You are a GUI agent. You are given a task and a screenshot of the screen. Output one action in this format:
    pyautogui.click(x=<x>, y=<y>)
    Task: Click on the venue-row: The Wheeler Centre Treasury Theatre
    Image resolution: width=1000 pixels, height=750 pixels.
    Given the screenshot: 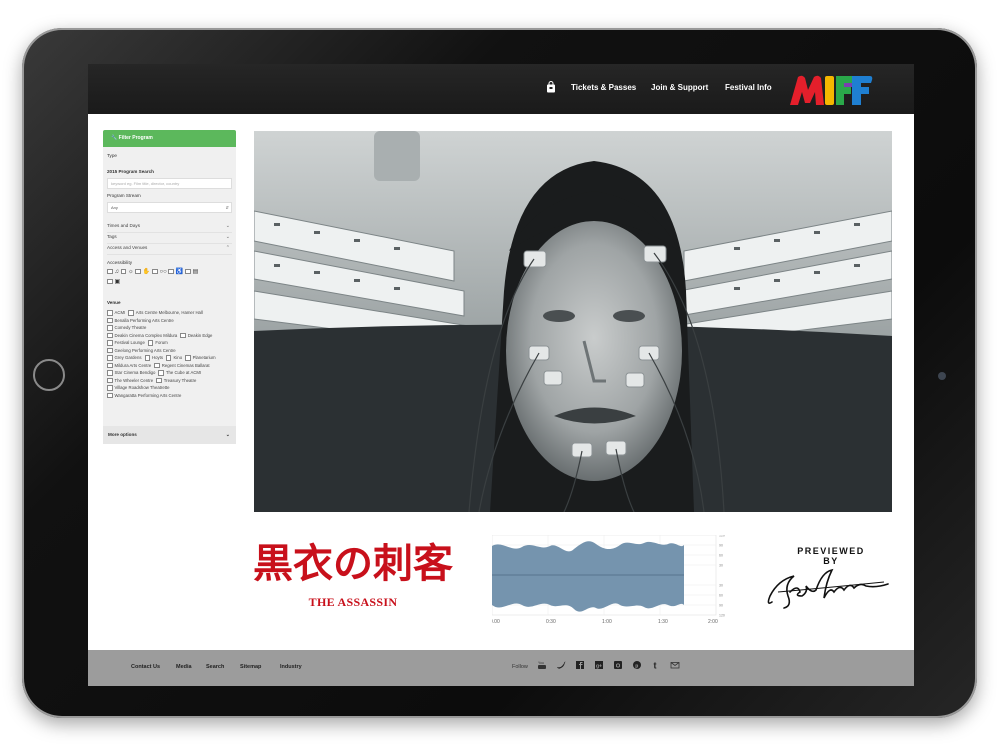 What is the action you would take?
    pyautogui.click(x=170, y=382)
    